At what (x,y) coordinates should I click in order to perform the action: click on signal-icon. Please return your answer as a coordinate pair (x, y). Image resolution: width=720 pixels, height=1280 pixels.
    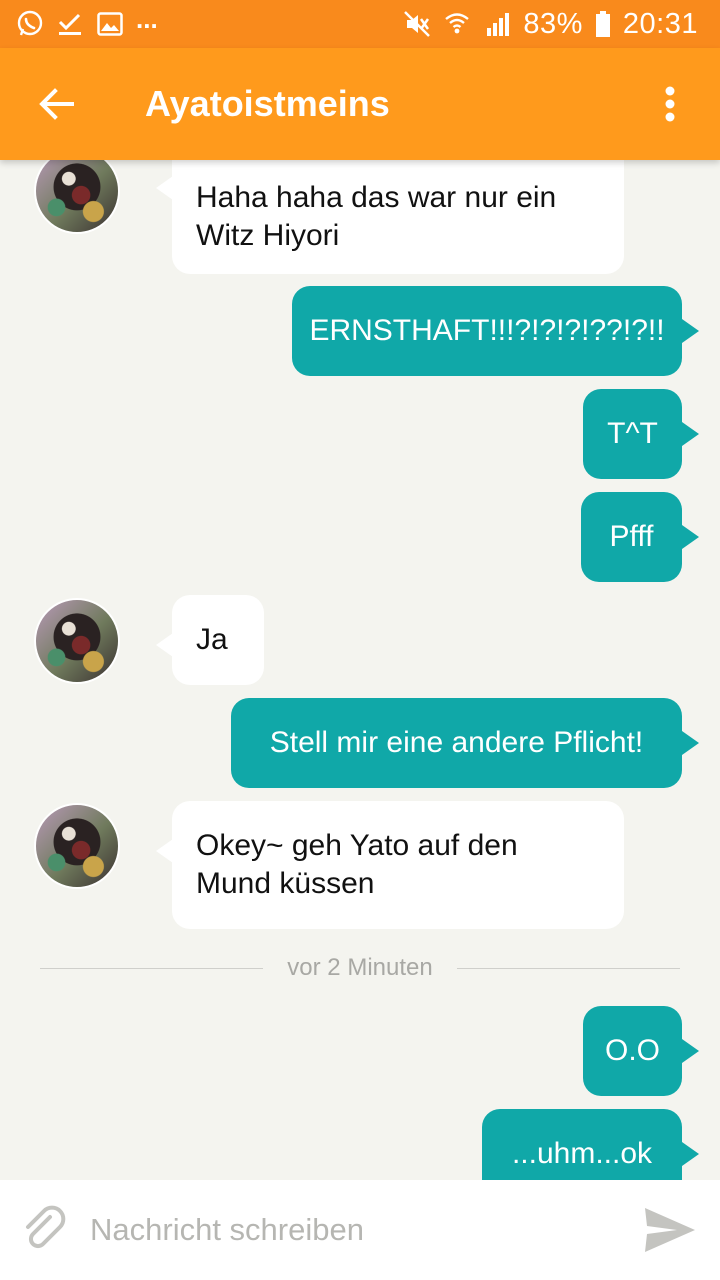
    Looking at the image, I should click on (497, 24).